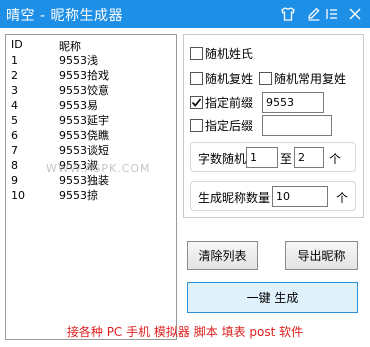  I want to click on pen-icon, so click(314, 14).